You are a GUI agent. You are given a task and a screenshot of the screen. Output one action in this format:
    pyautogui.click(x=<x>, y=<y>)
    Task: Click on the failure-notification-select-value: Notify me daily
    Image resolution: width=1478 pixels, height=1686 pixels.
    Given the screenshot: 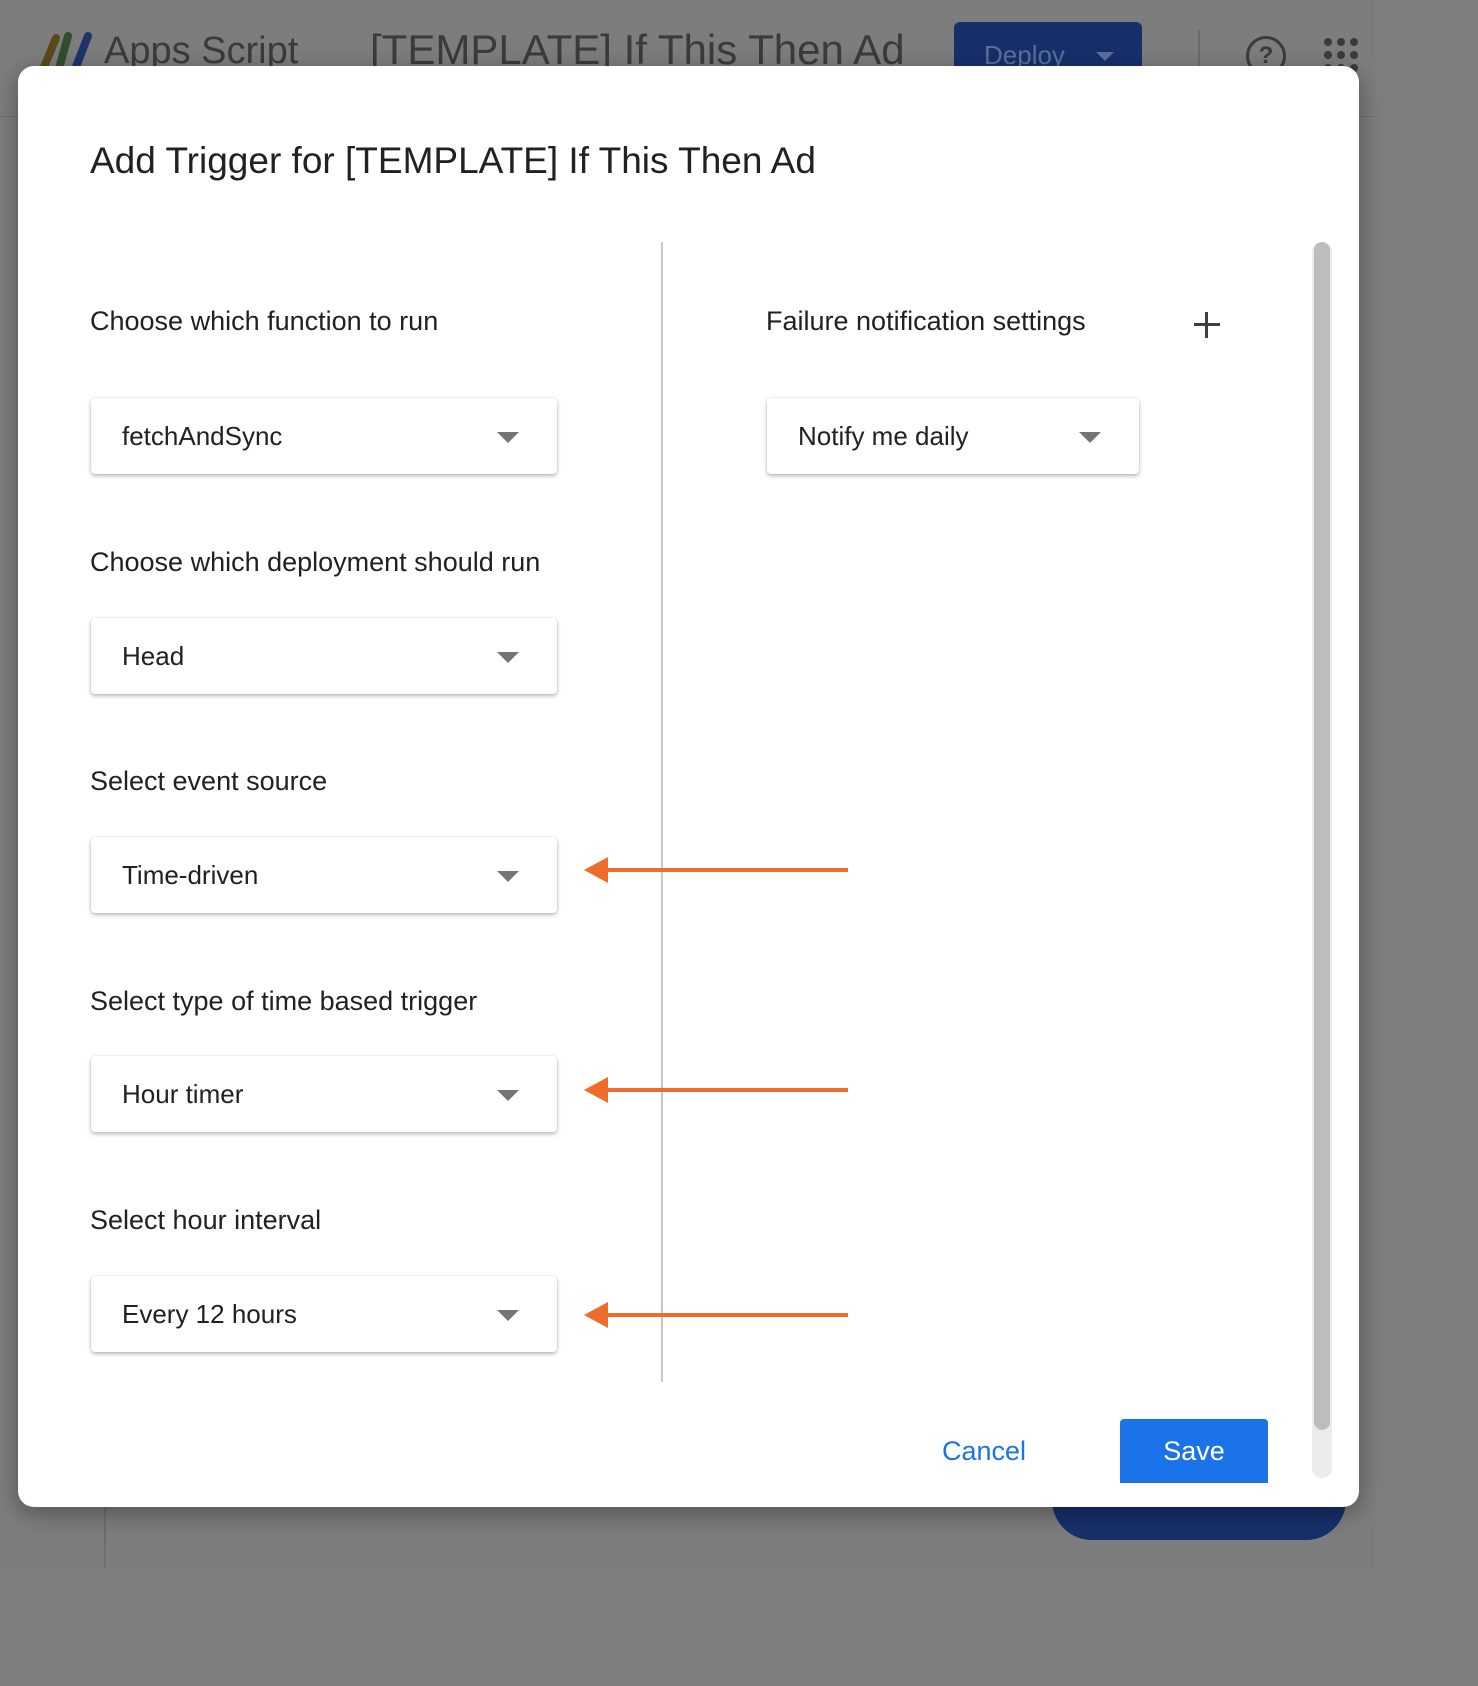 What is the action you would take?
    pyautogui.click(x=883, y=436)
    